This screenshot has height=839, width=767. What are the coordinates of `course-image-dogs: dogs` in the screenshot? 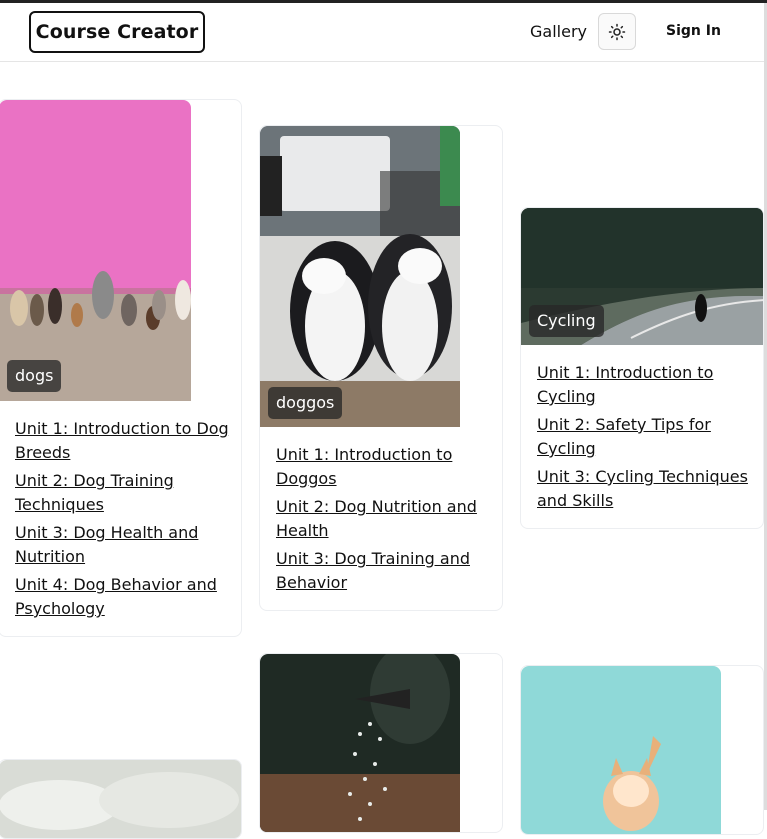 It's located at (95, 250).